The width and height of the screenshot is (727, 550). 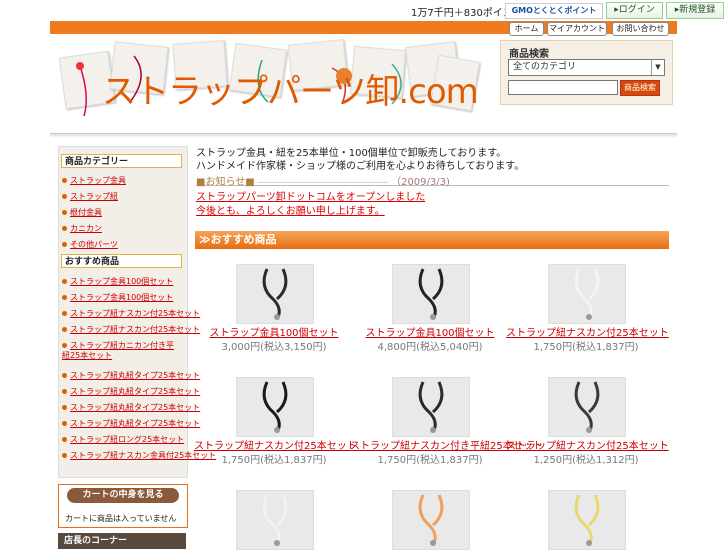 What do you see at coordinates (121, 261) in the screenshot?
I see `recommend-heading: おすすめ商品` at bounding box center [121, 261].